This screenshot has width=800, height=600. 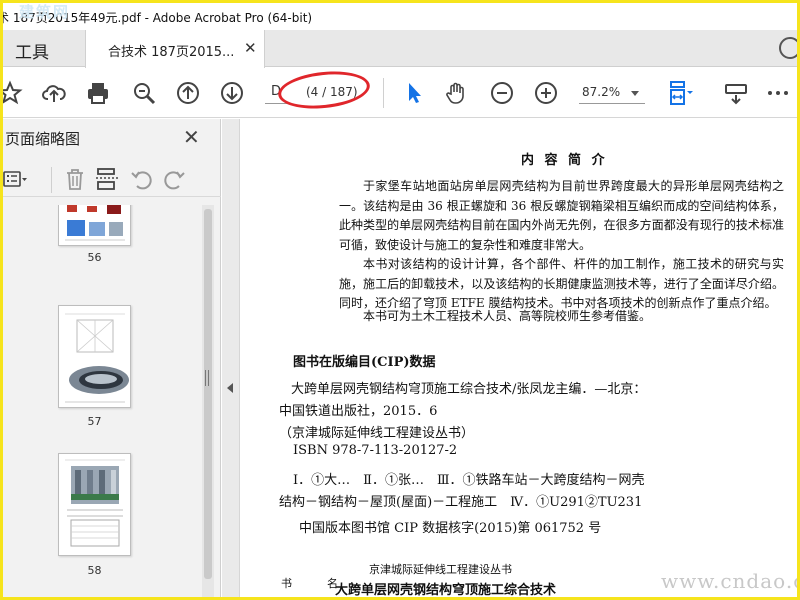 I want to click on rotate-left-icon, so click(x=141, y=179).